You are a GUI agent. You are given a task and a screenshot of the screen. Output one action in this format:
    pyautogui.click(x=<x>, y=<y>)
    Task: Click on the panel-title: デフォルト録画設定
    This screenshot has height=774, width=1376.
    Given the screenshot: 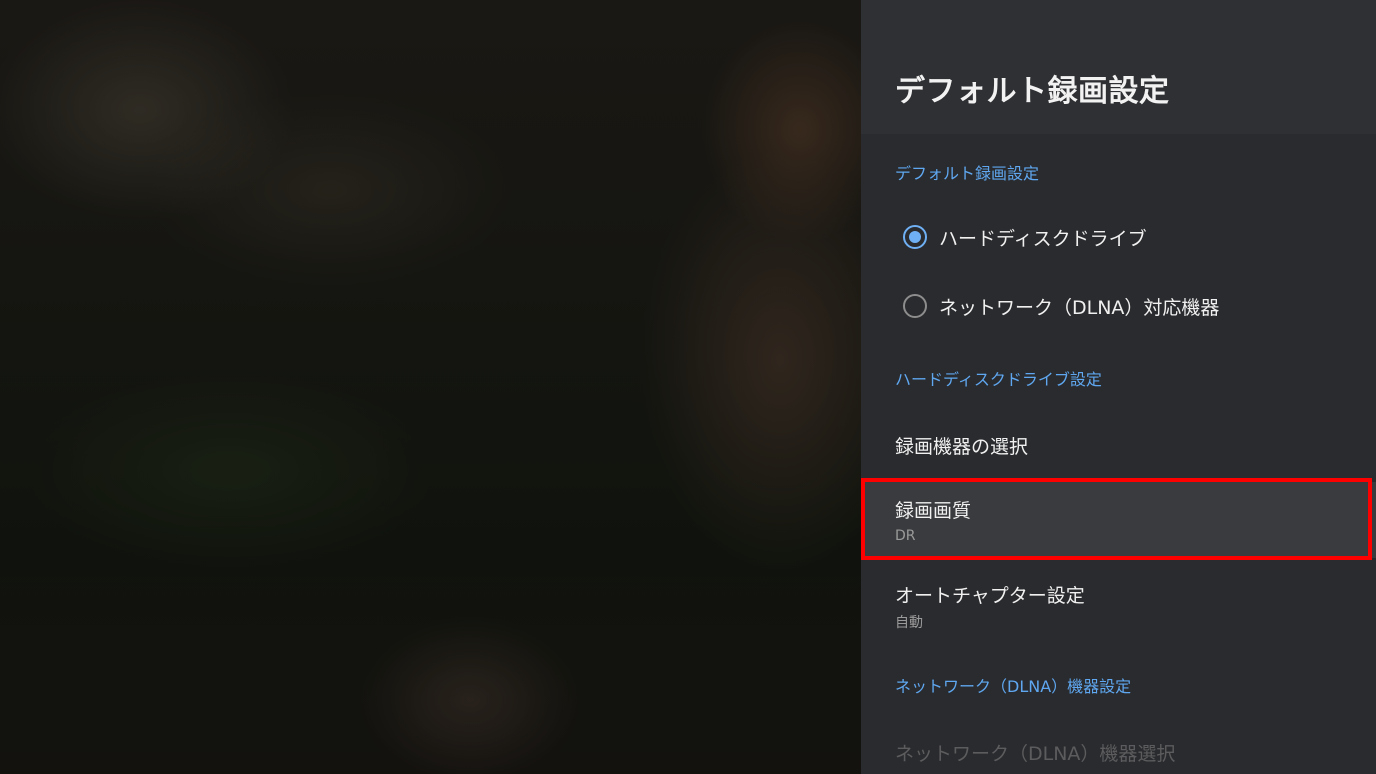 What is the action you would take?
    pyautogui.click(x=1032, y=91)
    